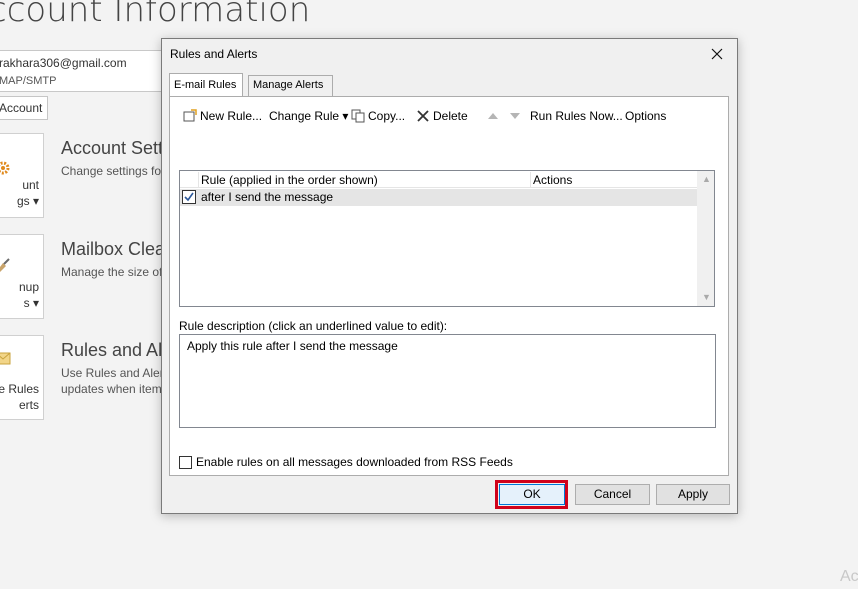  What do you see at coordinates (112, 272) in the screenshot?
I see `section-desc: Manage the size of` at bounding box center [112, 272].